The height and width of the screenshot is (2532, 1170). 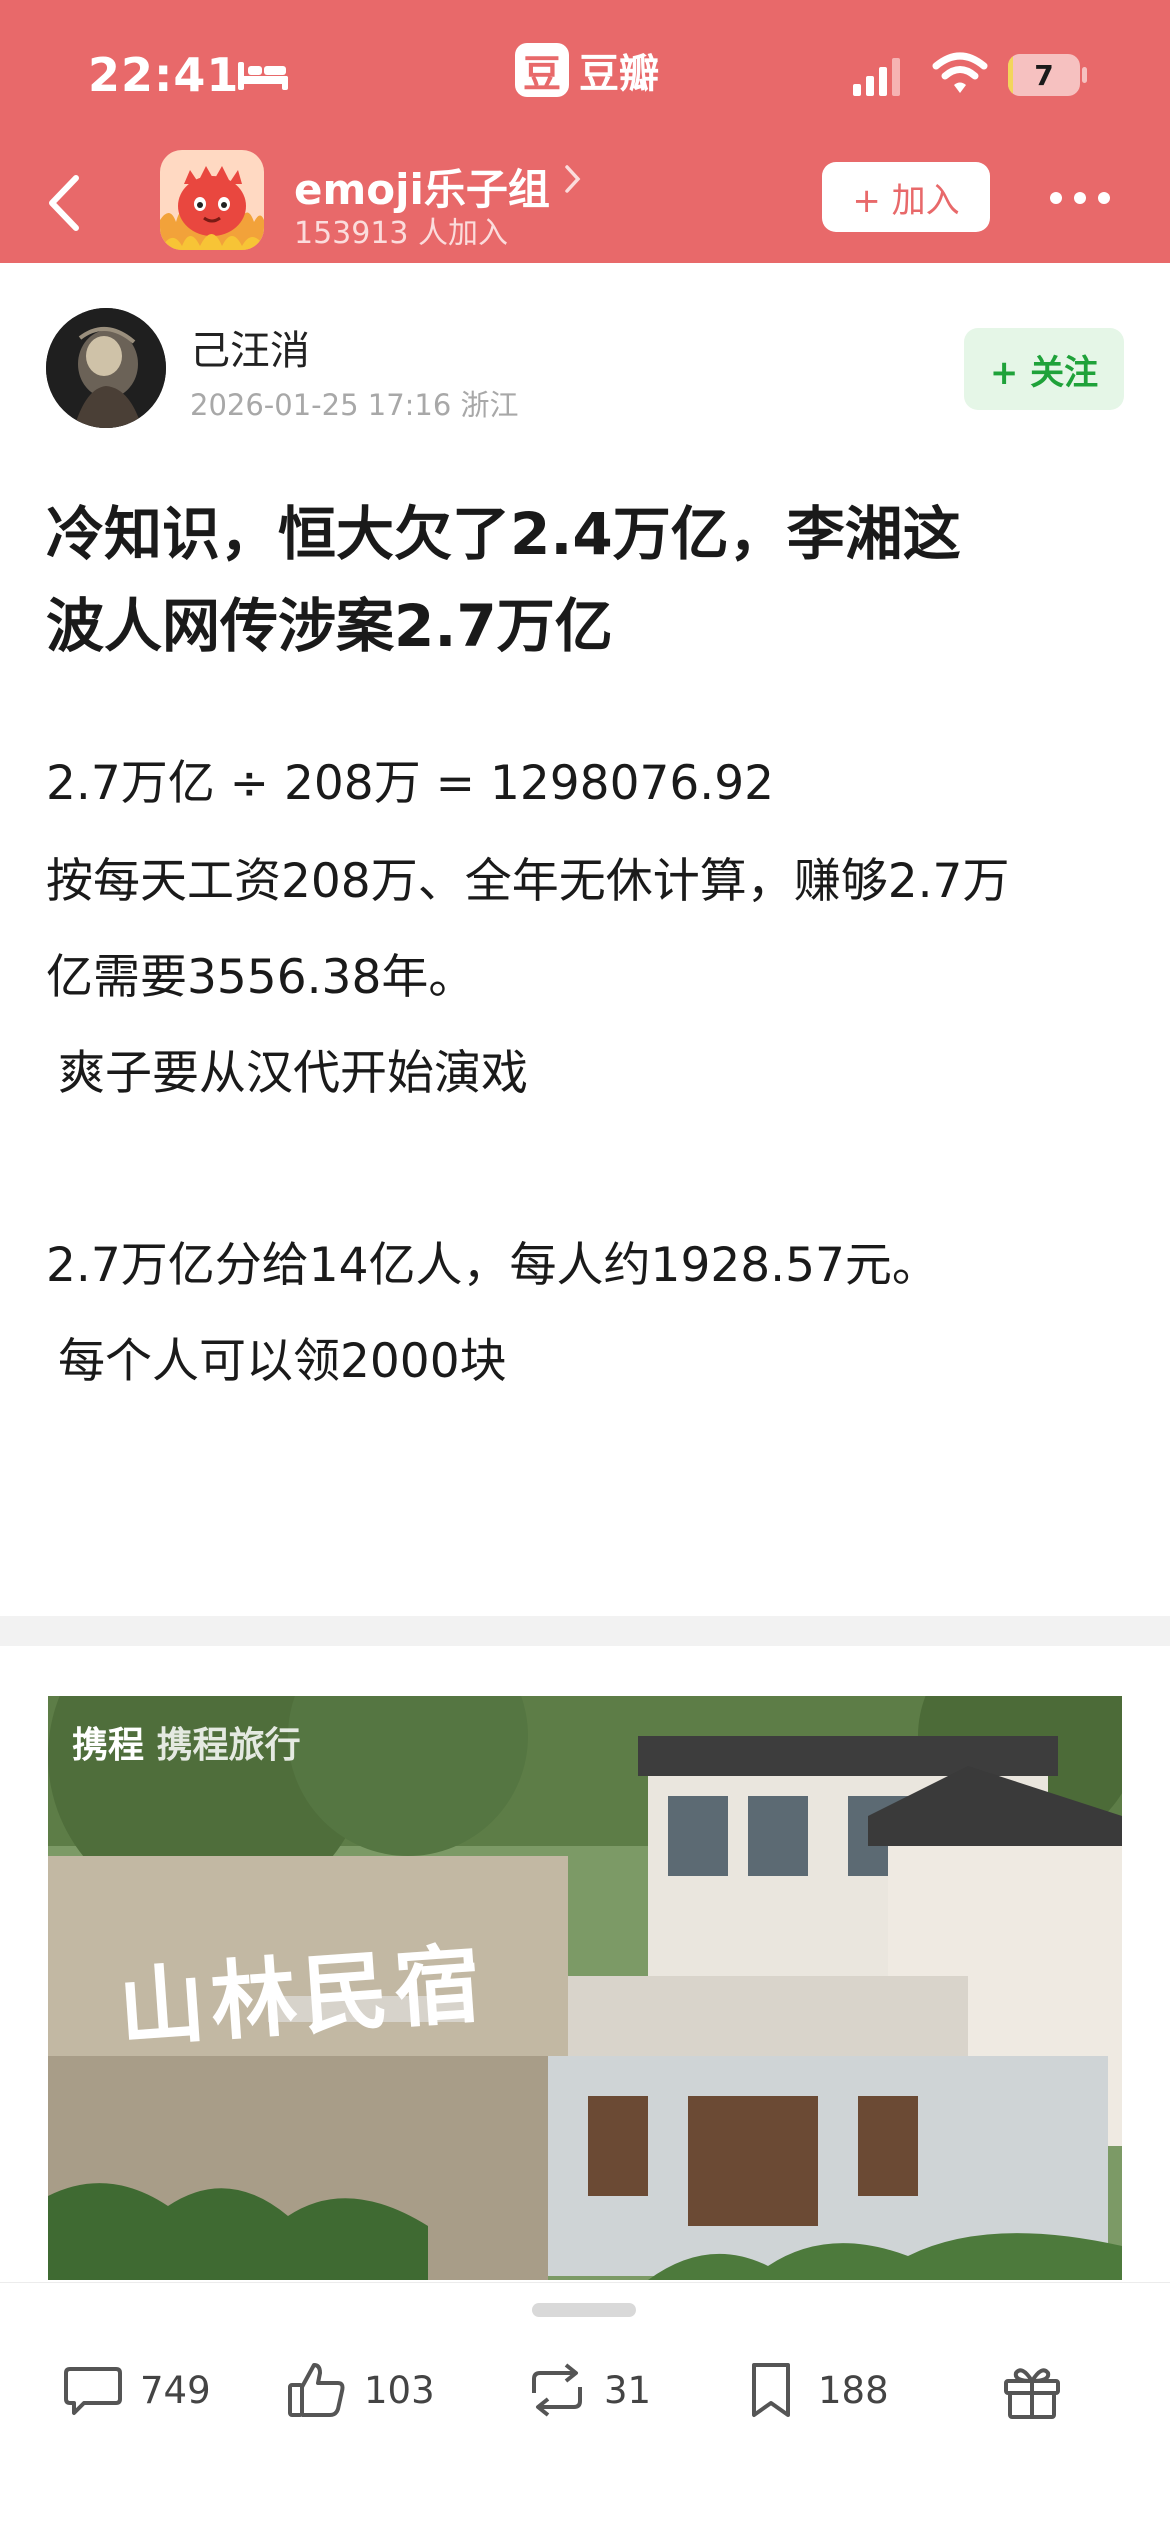 I want to click on status-bar: 22:41 豆 豆瓣 7, so click(x=585, y=75).